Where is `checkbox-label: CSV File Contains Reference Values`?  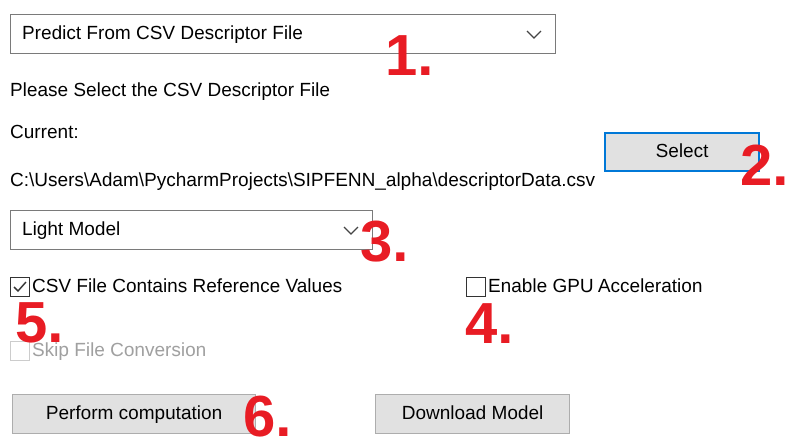
checkbox-label: CSV File Contains Reference Values is located at coordinates (187, 287).